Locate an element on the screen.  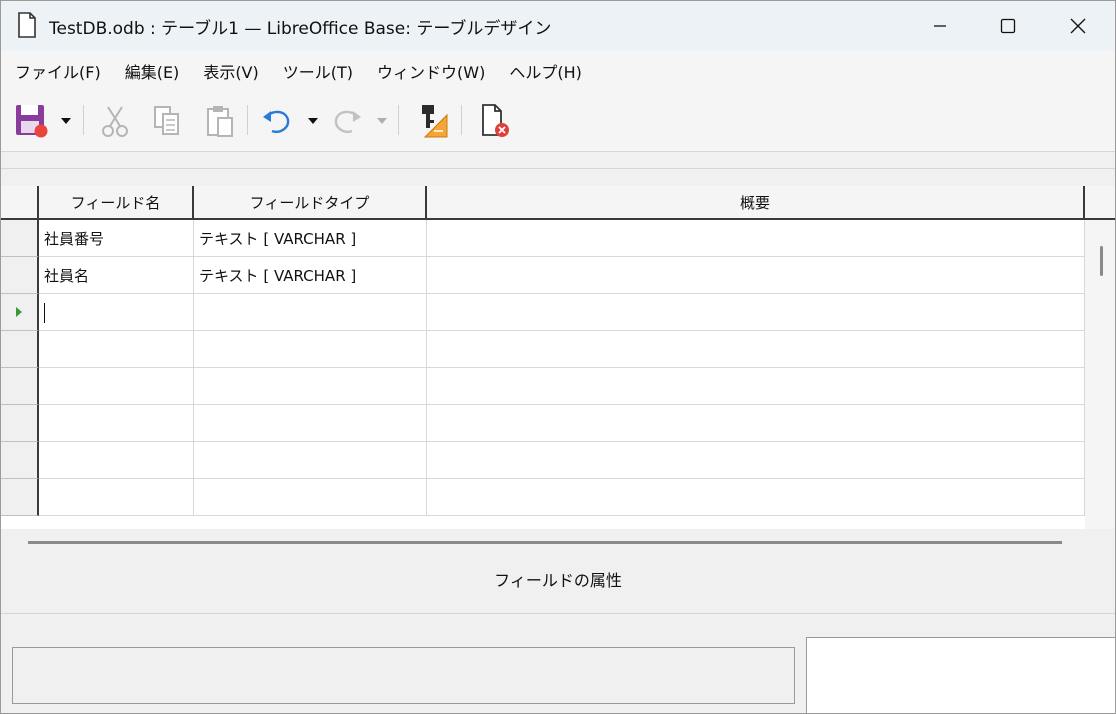
paste-button is located at coordinates (220, 121).